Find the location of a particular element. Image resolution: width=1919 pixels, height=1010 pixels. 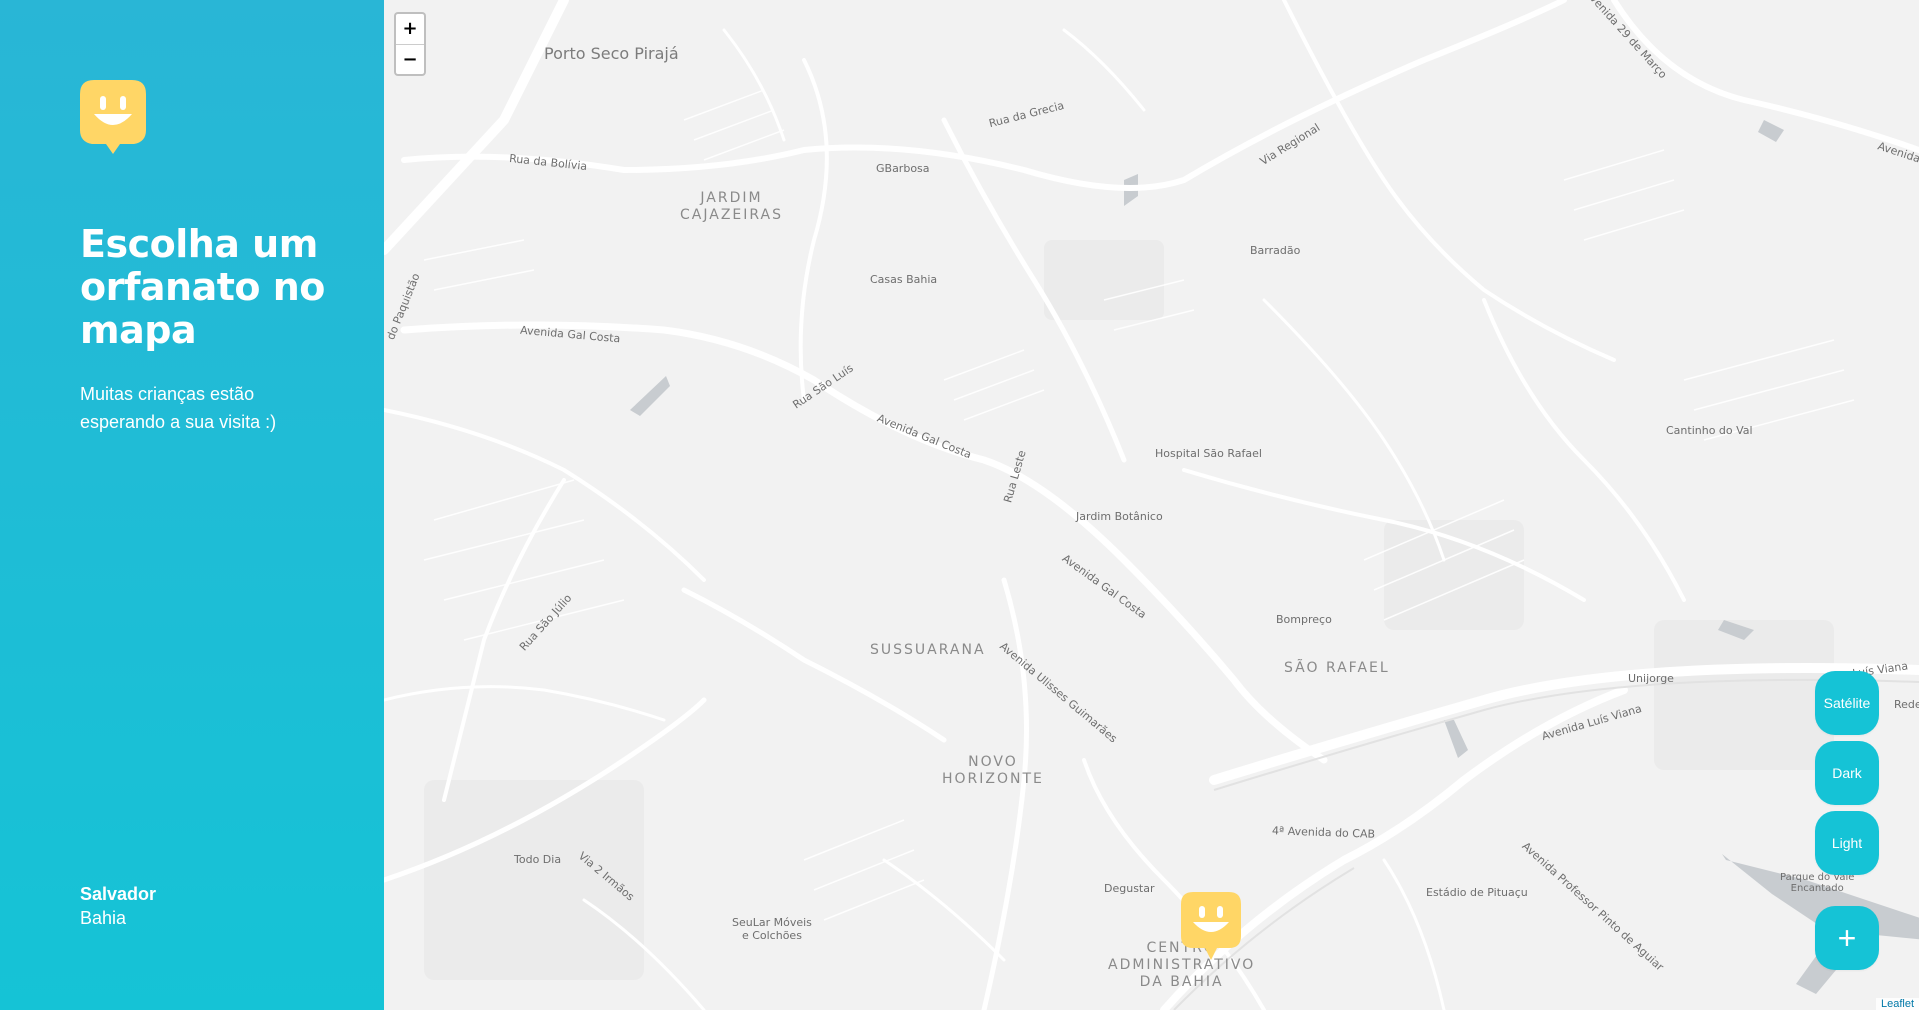

map-label: Jardim Botânico is located at coordinates (1119, 516).